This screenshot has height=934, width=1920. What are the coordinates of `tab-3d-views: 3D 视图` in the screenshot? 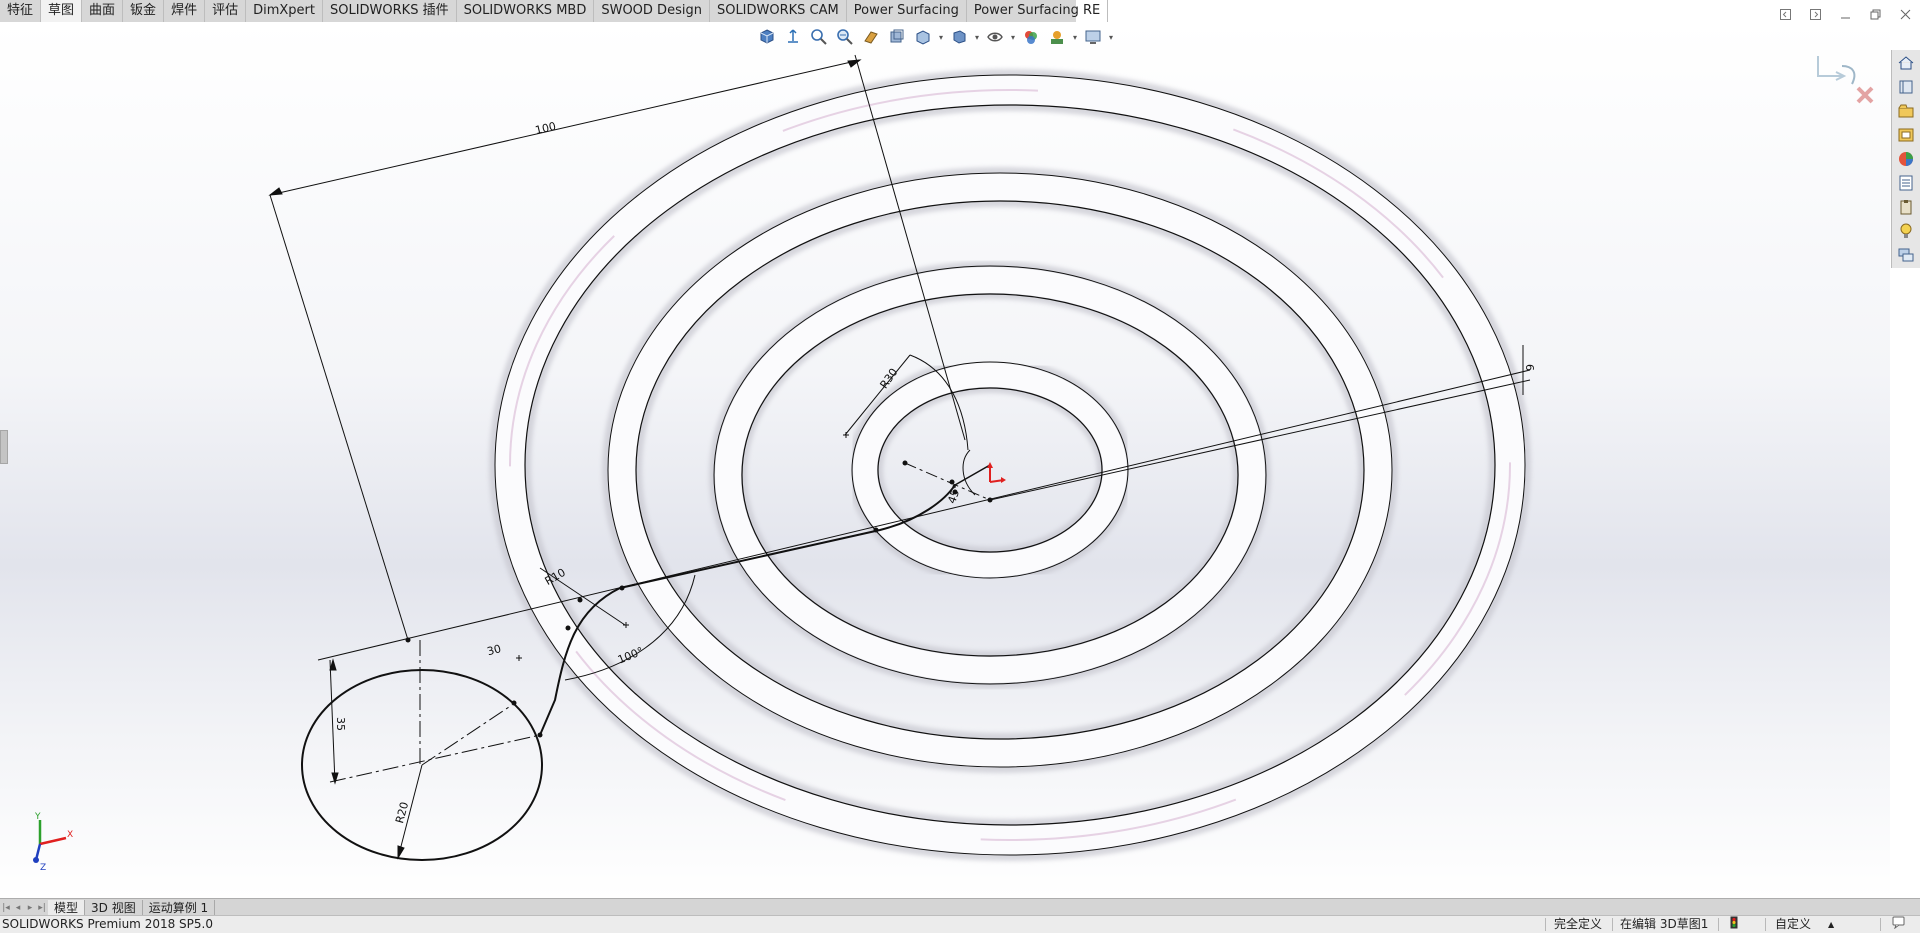 It's located at (114, 907).